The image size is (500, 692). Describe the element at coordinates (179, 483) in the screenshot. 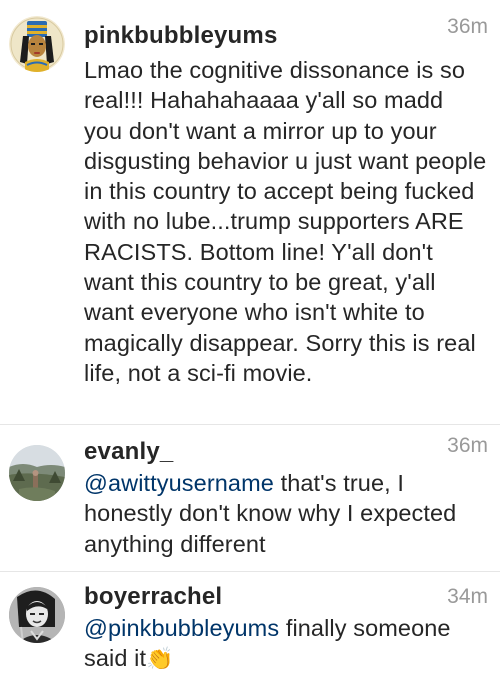

I see `user-mention-link: @awittyusername` at that location.